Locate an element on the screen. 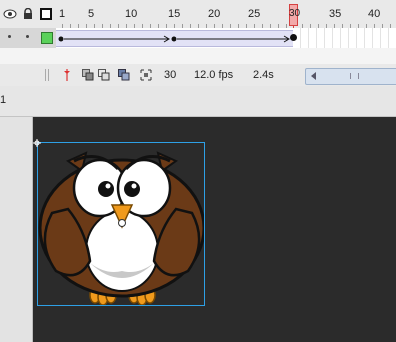 The width and height of the screenshot is (396, 342). registration-point-icon is located at coordinates (37, 142).